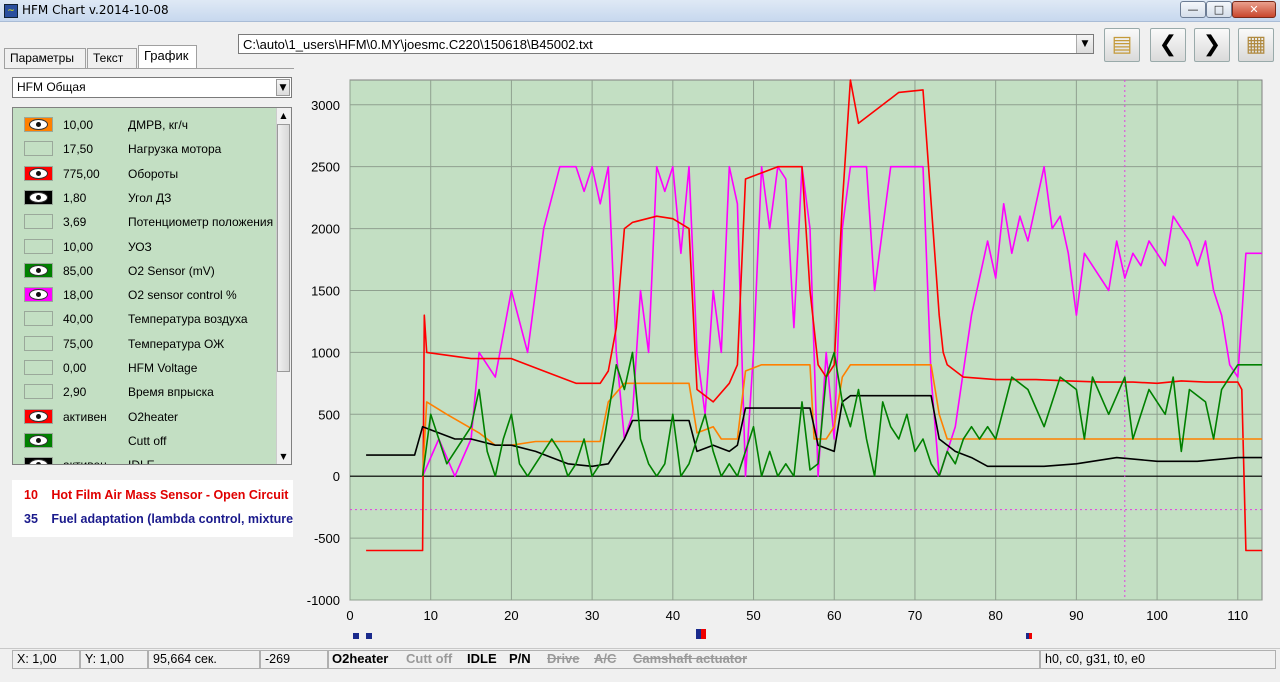  What do you see at coordinates (147, 440) in the screenshot?
I see `param-name: Cutt off` at bounding box center [147, 440].